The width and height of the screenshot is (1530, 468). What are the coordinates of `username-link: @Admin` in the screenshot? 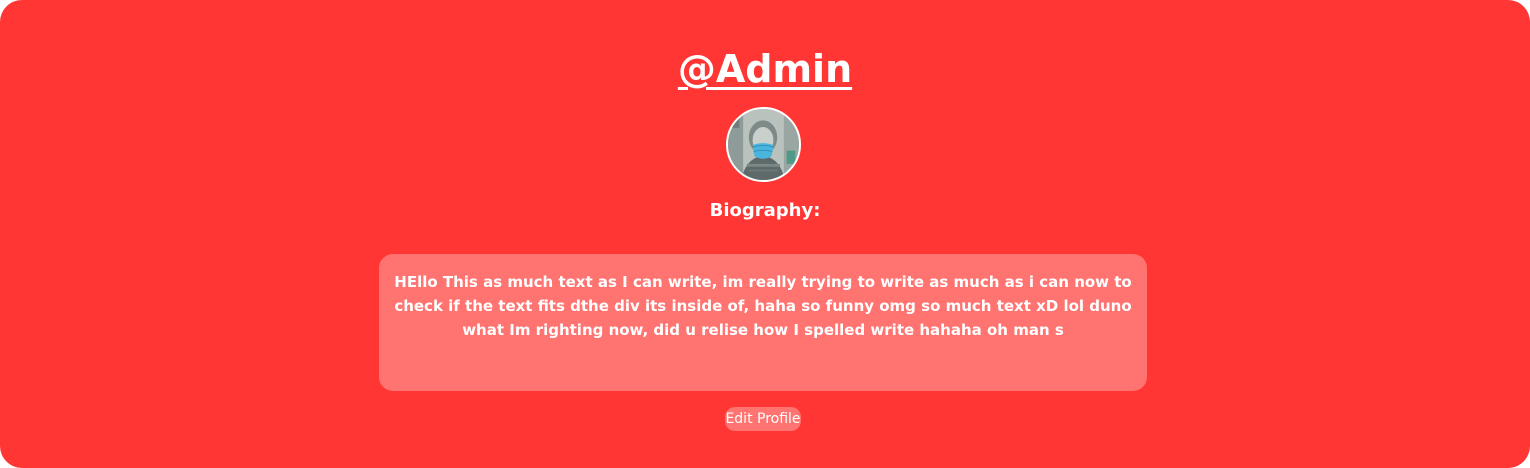 It's located at (765, 69).